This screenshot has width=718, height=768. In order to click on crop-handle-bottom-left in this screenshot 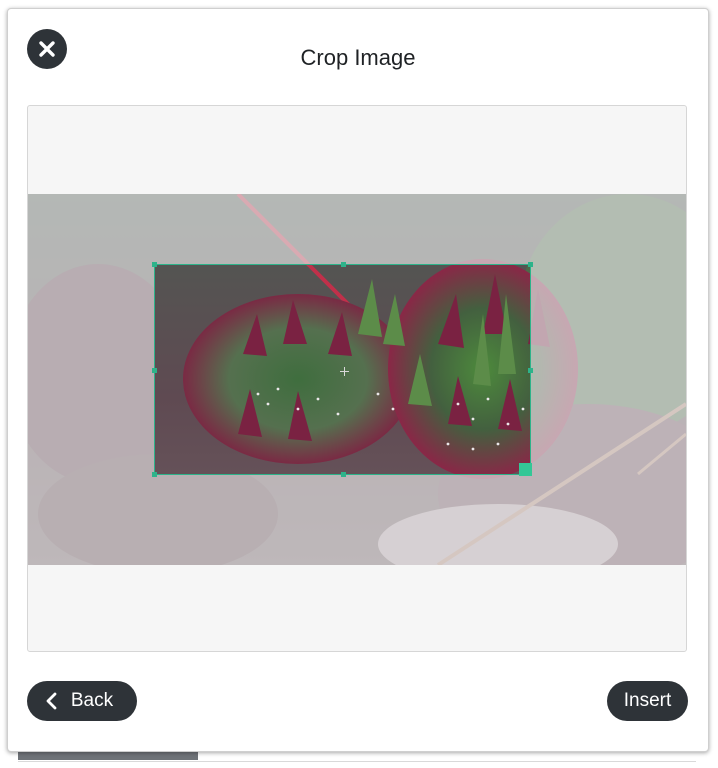, I will do `click(154, 474)`.